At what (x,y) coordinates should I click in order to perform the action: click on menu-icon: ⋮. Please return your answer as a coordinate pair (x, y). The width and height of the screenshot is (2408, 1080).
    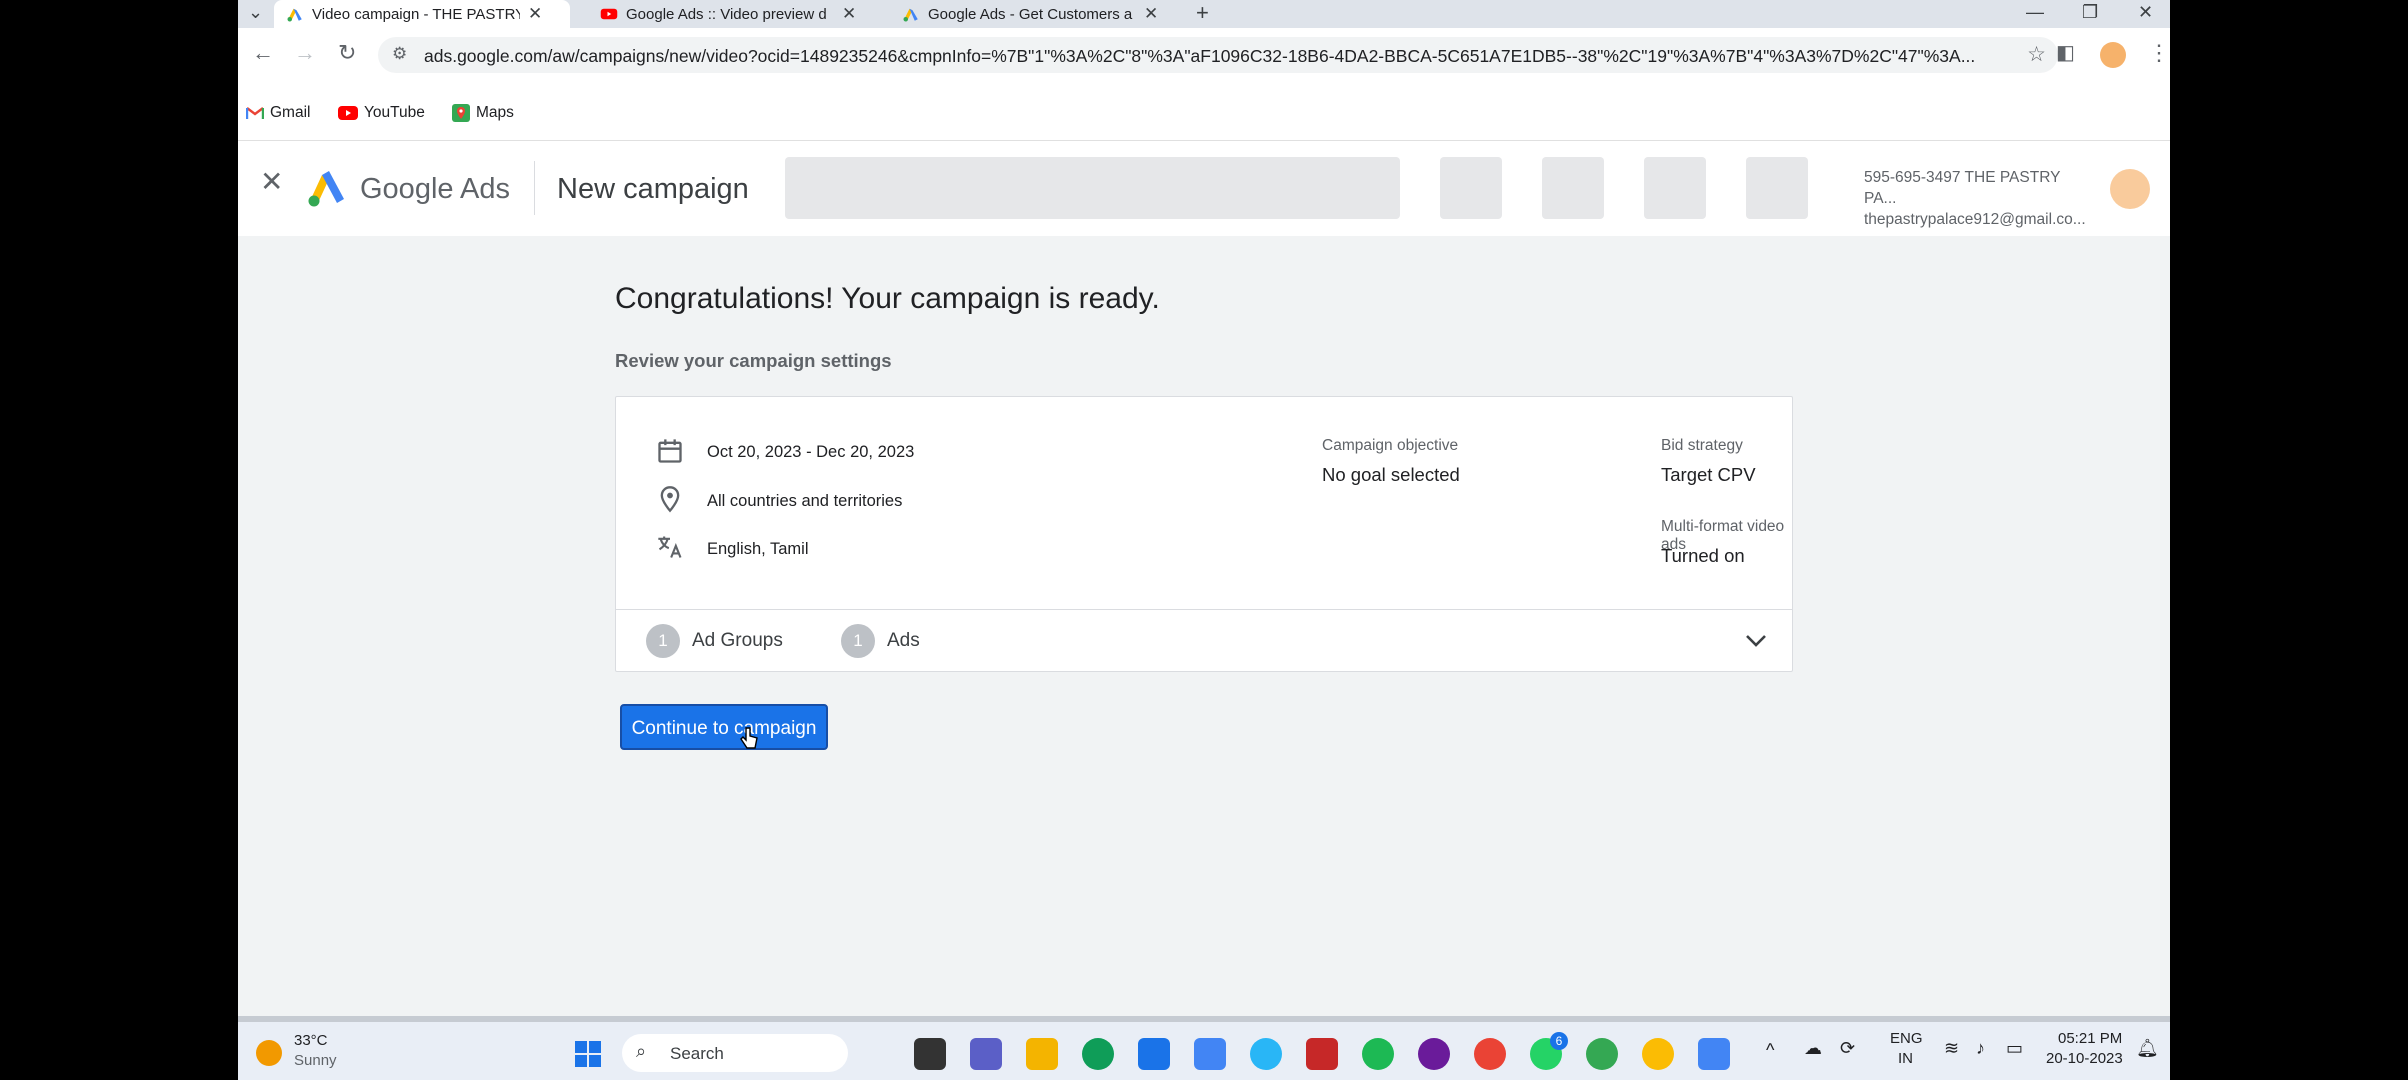
    Looking at the image, I should click on (2159, 53).